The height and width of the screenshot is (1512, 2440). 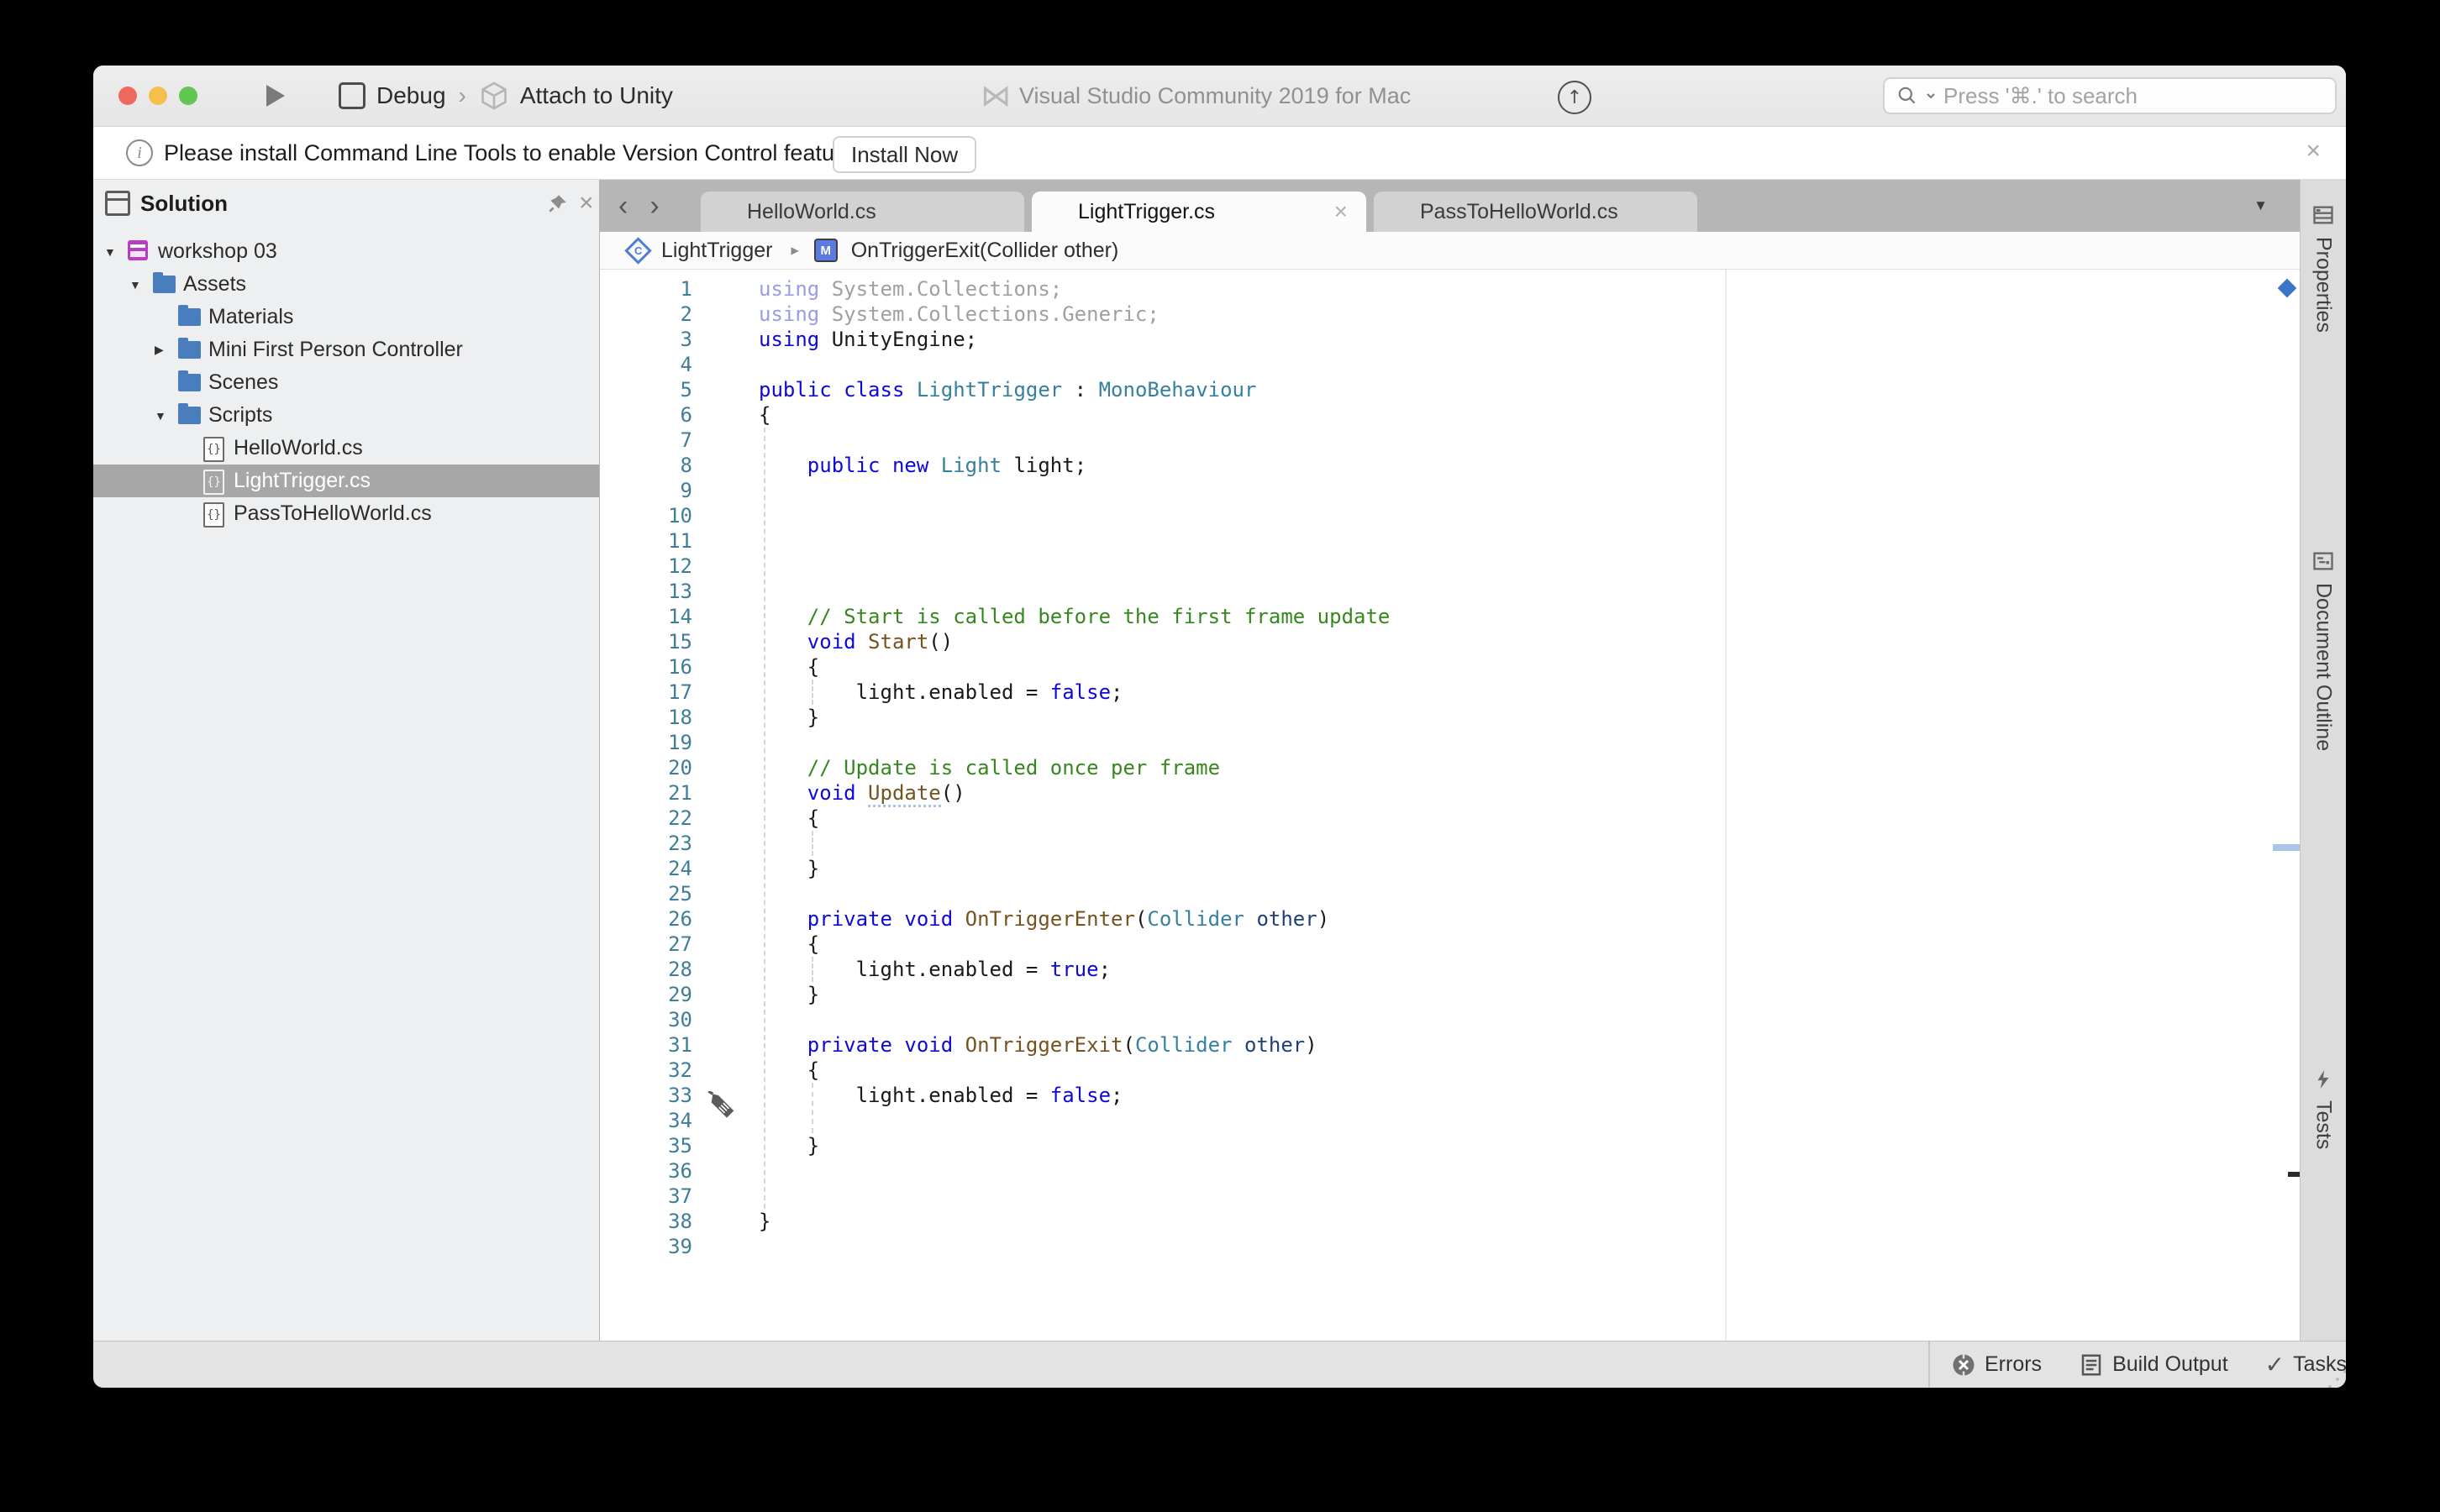 What do you see at coordinates (646, 717) in the screenshot?
I see `line-number: 18` at bounding box center [646, 717].